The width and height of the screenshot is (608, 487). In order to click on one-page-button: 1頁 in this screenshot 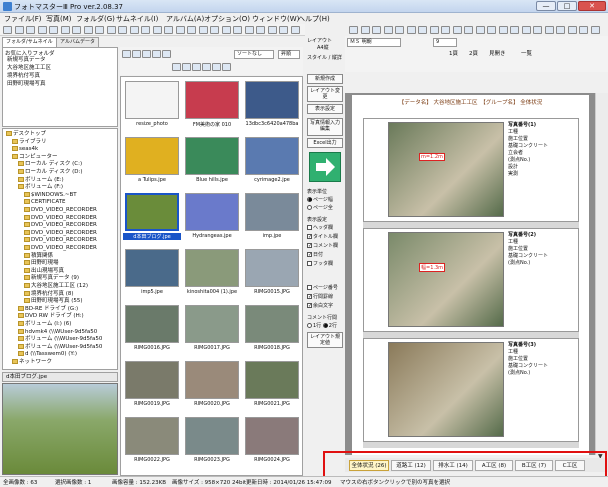, I will do `click(453, 53)`.